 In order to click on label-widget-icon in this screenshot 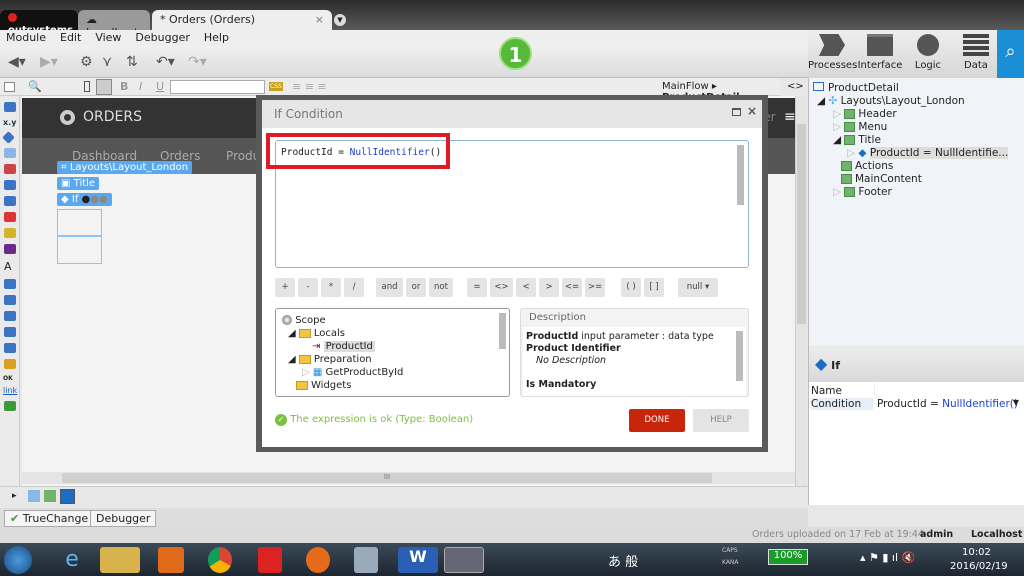, I will do `click(10, 284)`.